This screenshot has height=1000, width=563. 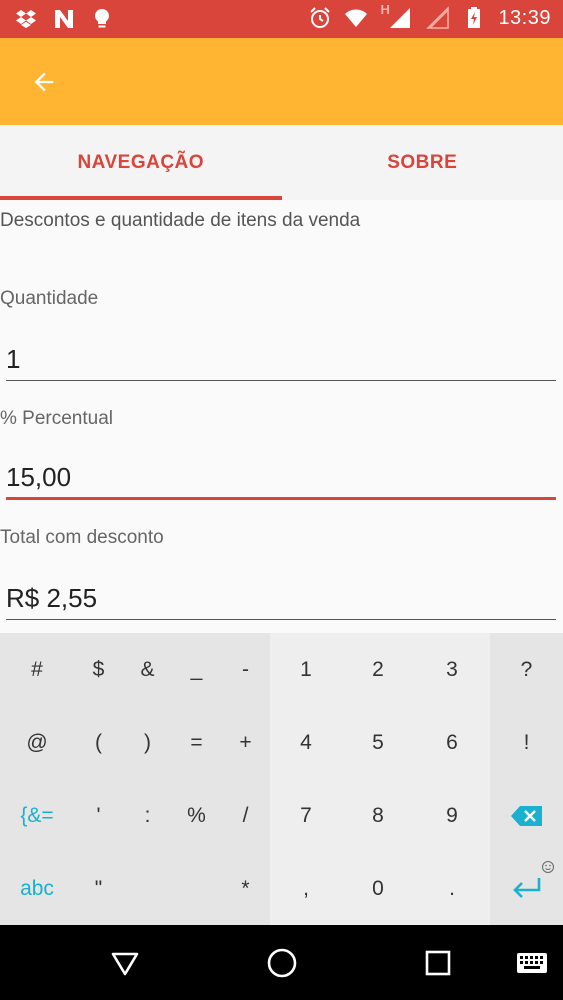 I want to click on arrow-back-icon, so click(x=44, y=82).